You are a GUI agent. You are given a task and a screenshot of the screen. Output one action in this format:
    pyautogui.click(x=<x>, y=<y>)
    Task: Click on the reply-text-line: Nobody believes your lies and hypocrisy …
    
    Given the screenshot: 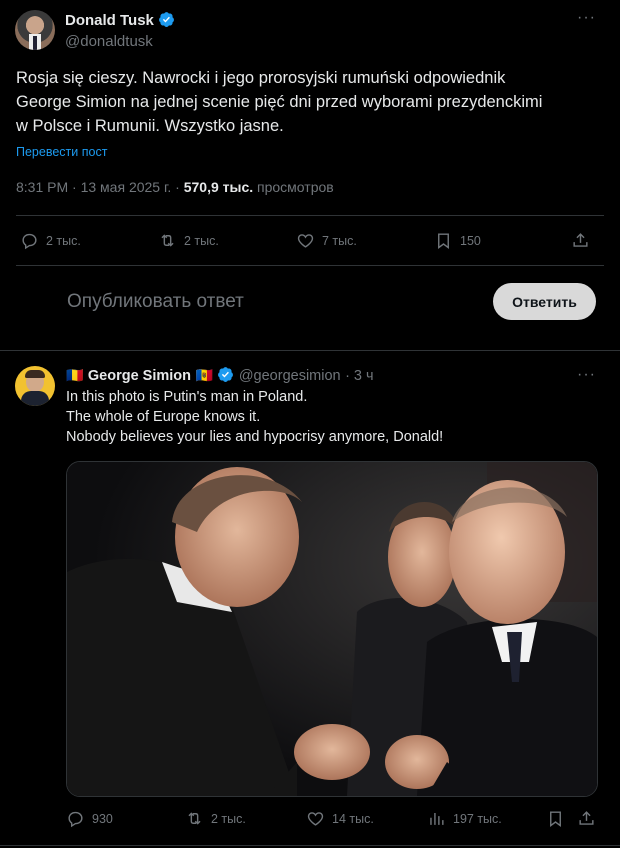 What is the action you would take?
    pyautogui.click(x=255, y=437)
    